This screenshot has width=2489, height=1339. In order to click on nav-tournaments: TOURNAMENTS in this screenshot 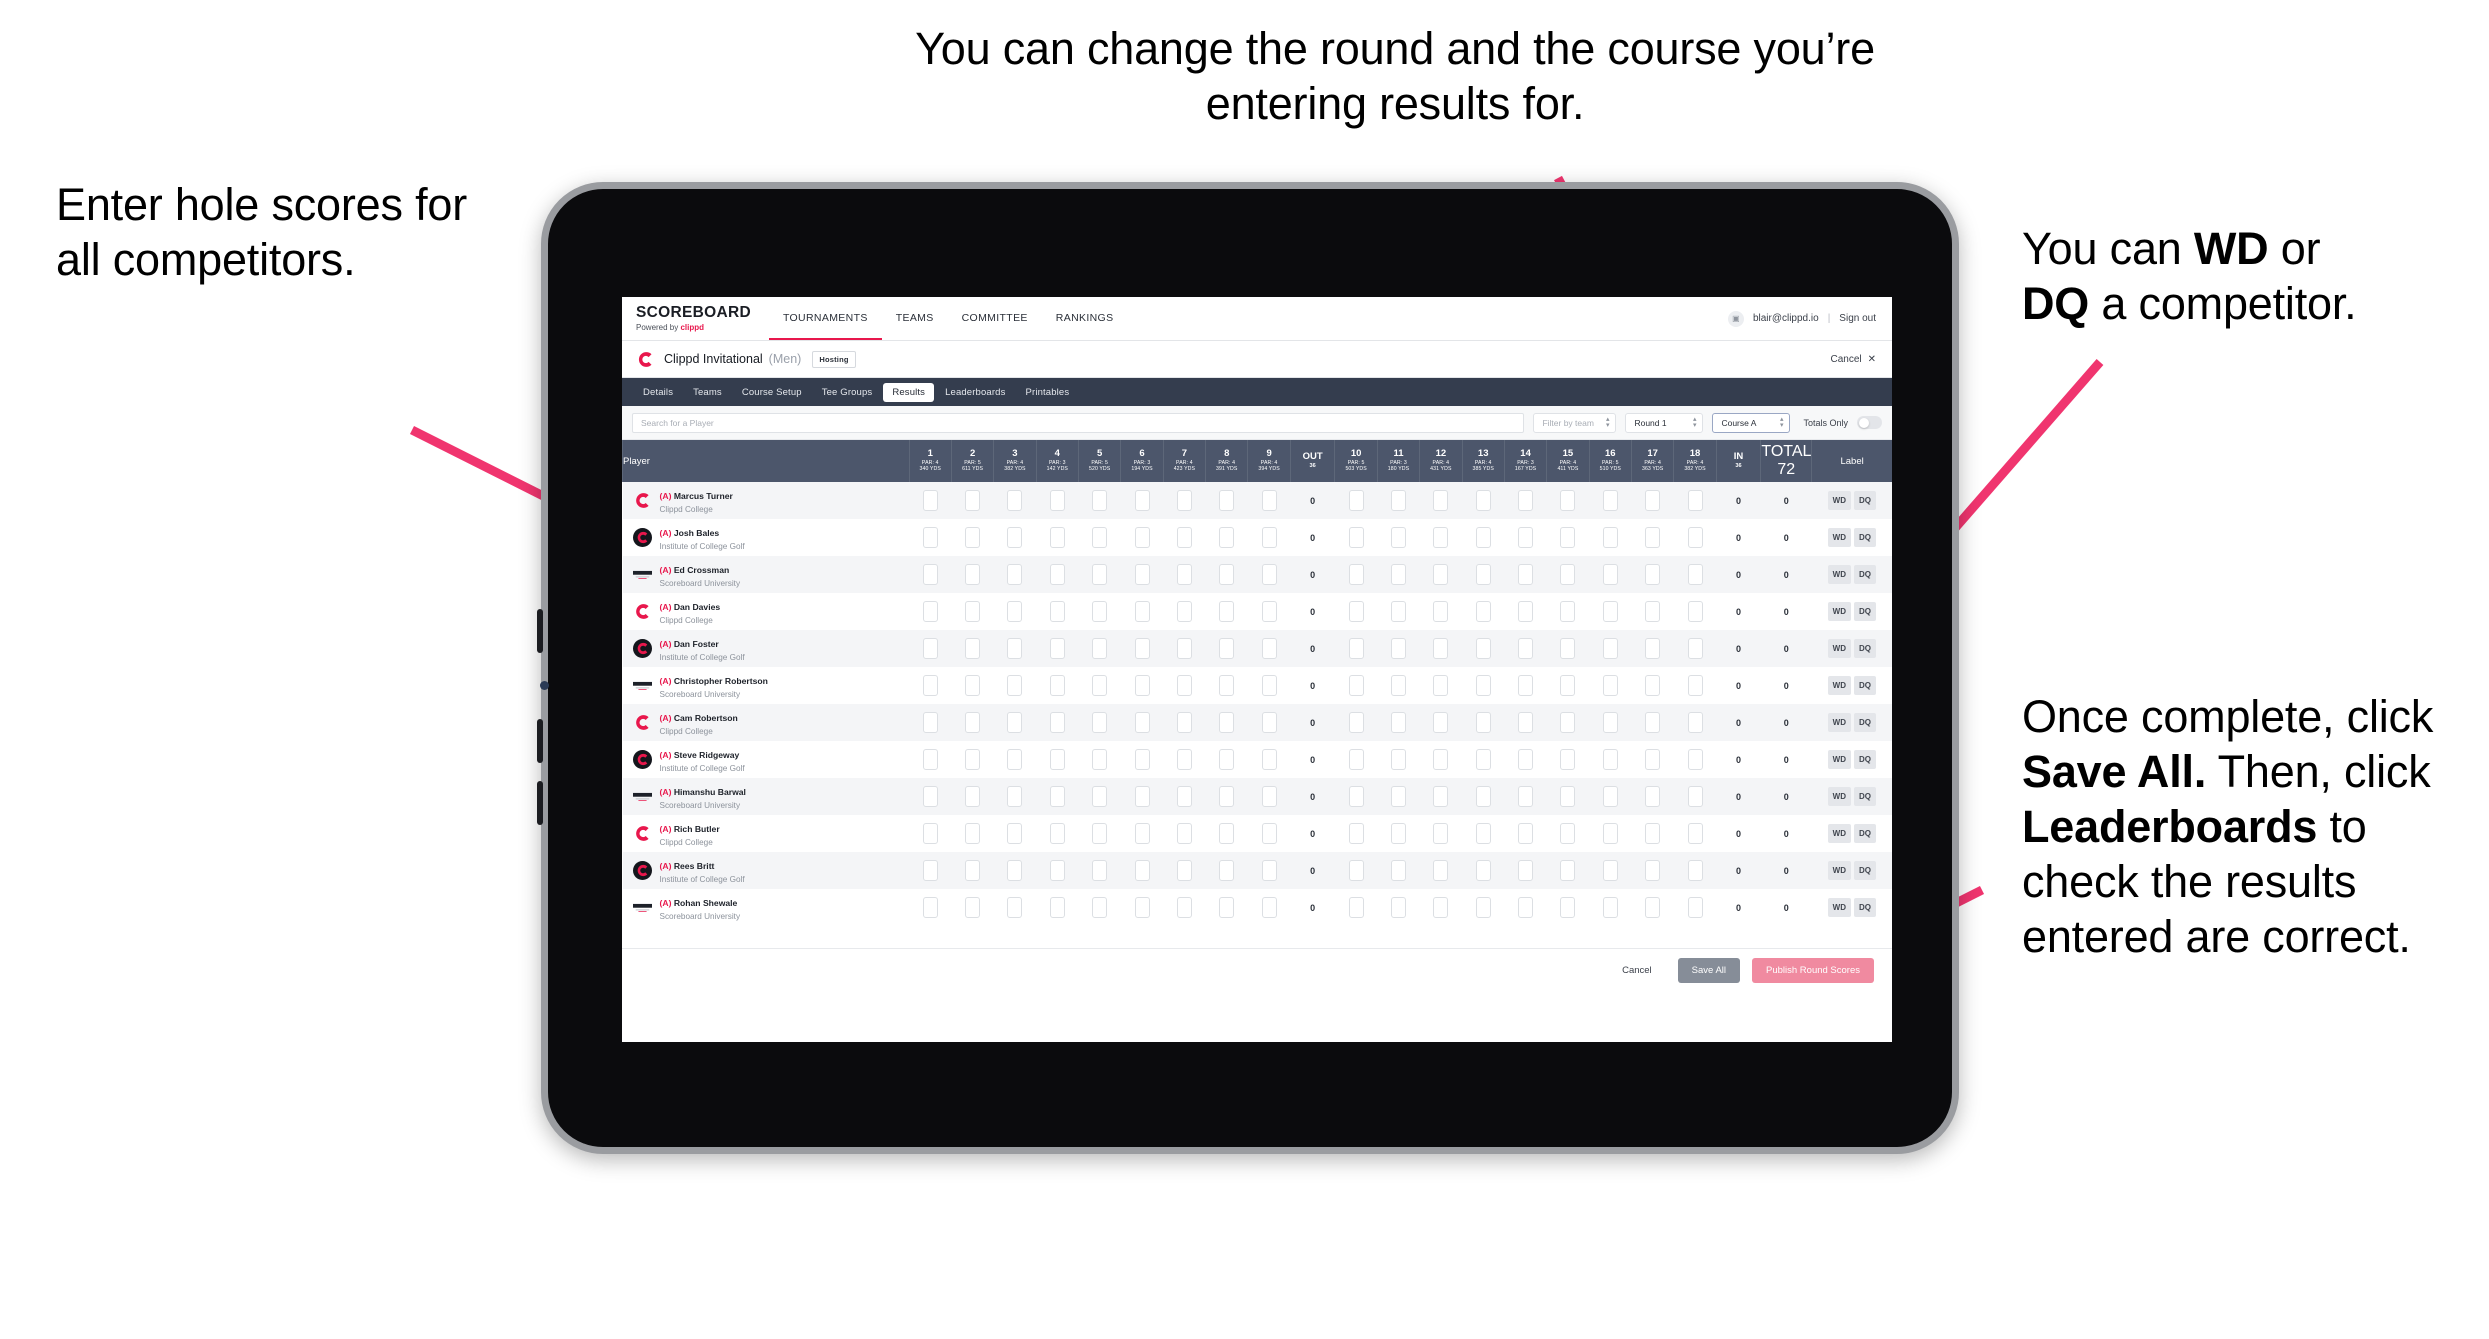, I will do `click(825, 318)`.